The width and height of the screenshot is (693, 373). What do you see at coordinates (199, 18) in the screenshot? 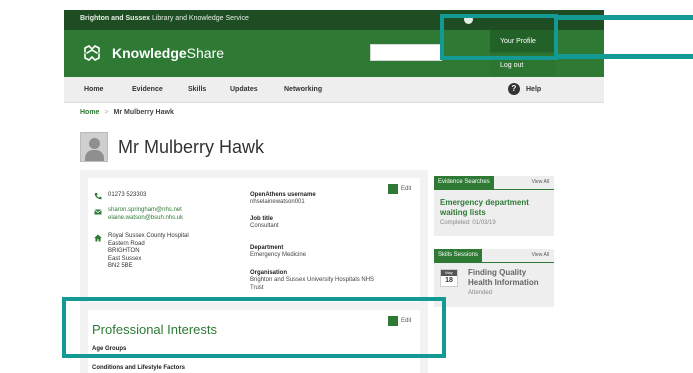
I see `org-name-rest: Library and Knowledge Service` at bounding box center [199, 18].